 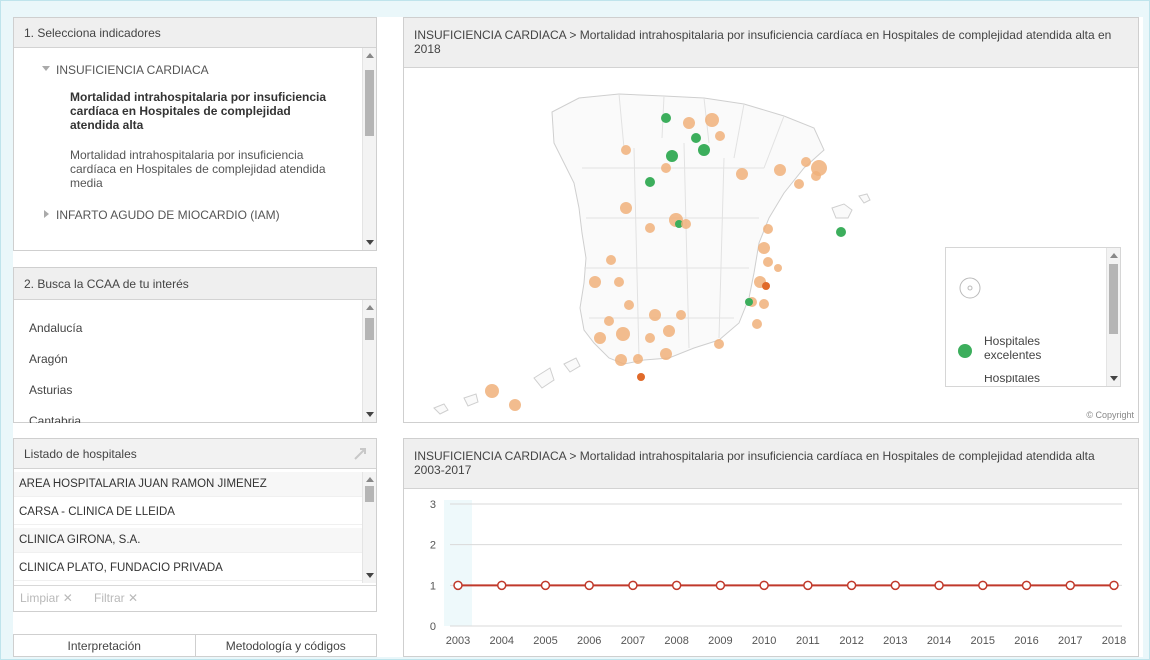 What do you see at coordinates (55, 418) in the screenshot?
I see `ccaa-item: Cantabria` at bounding box center [55, 418].